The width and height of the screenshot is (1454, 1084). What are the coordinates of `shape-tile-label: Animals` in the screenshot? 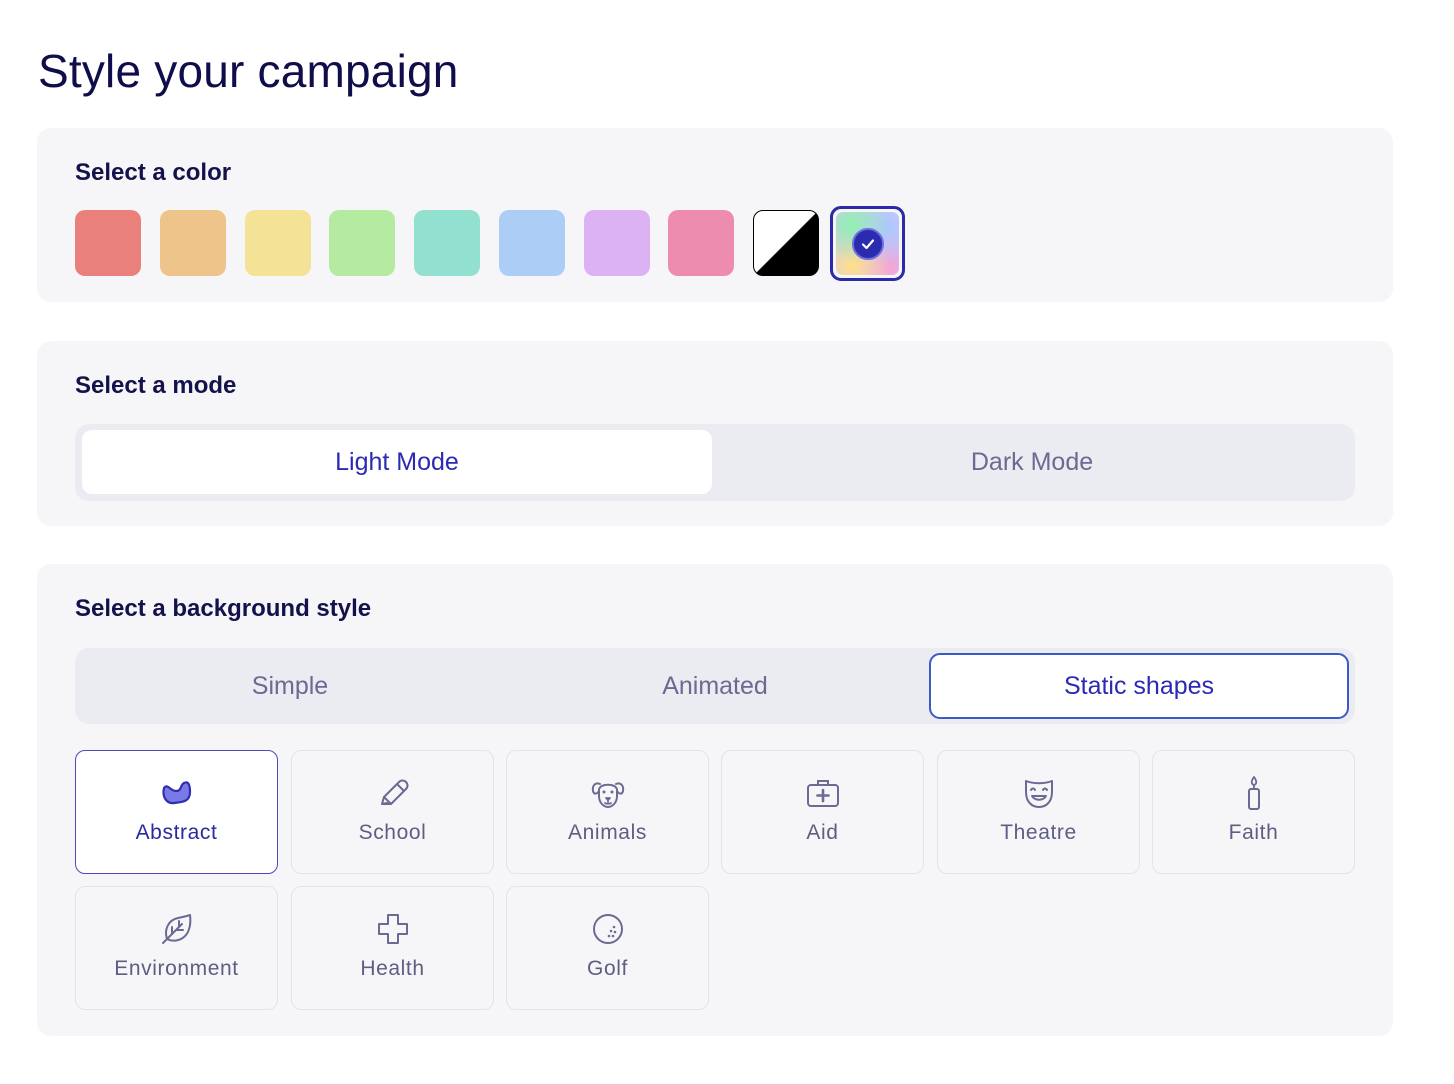 It's located at (607, 832).